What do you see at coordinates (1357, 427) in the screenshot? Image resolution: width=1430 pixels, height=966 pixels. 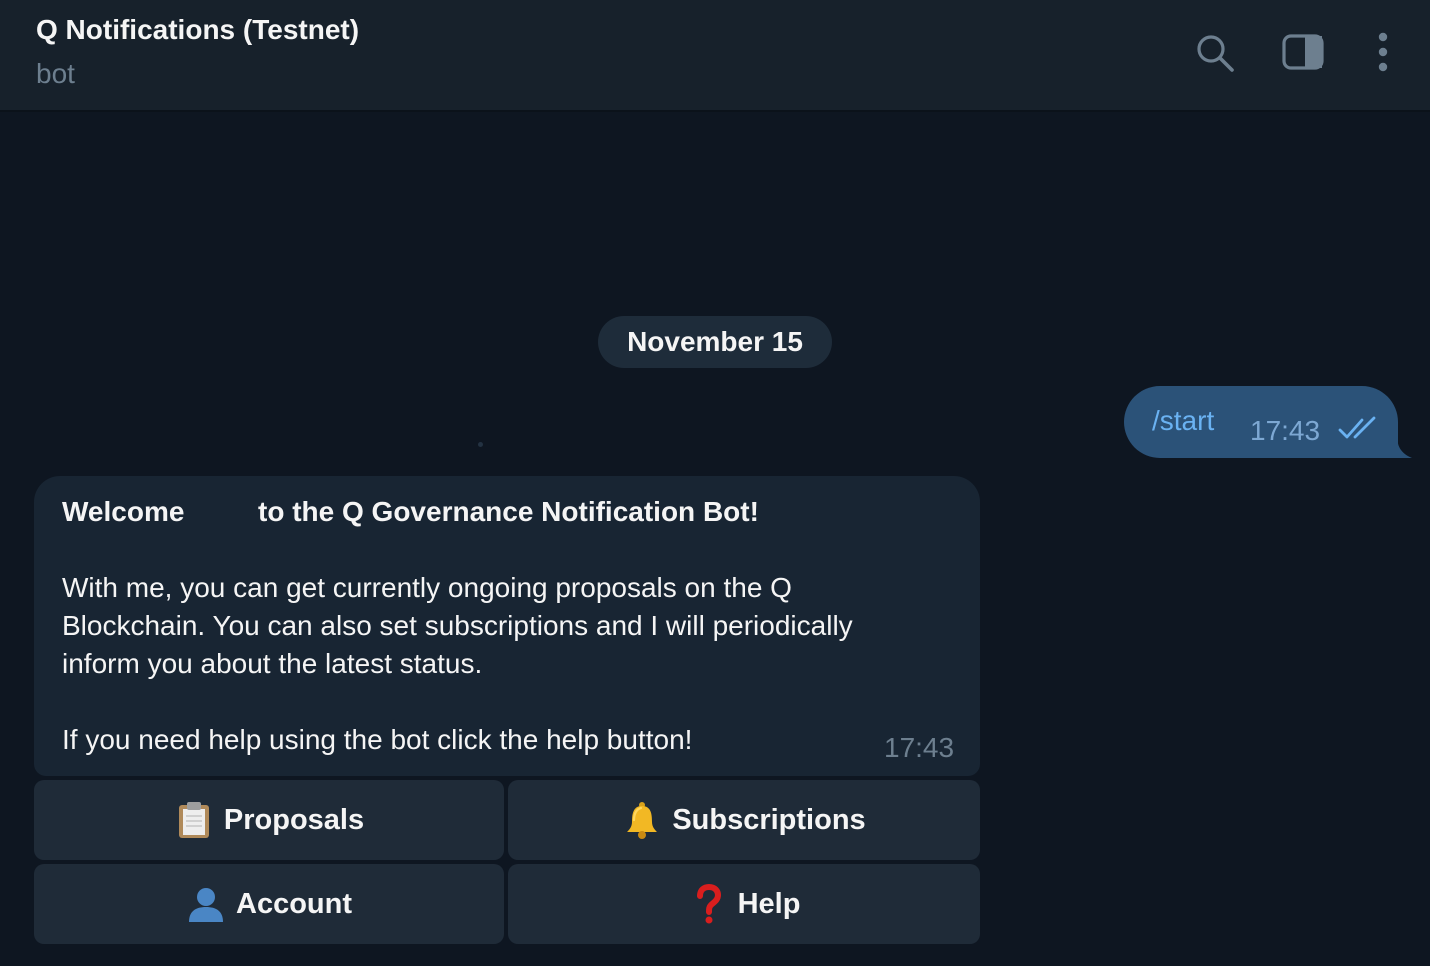 I see `double-check-icon` at bounding box center [1357, 427].